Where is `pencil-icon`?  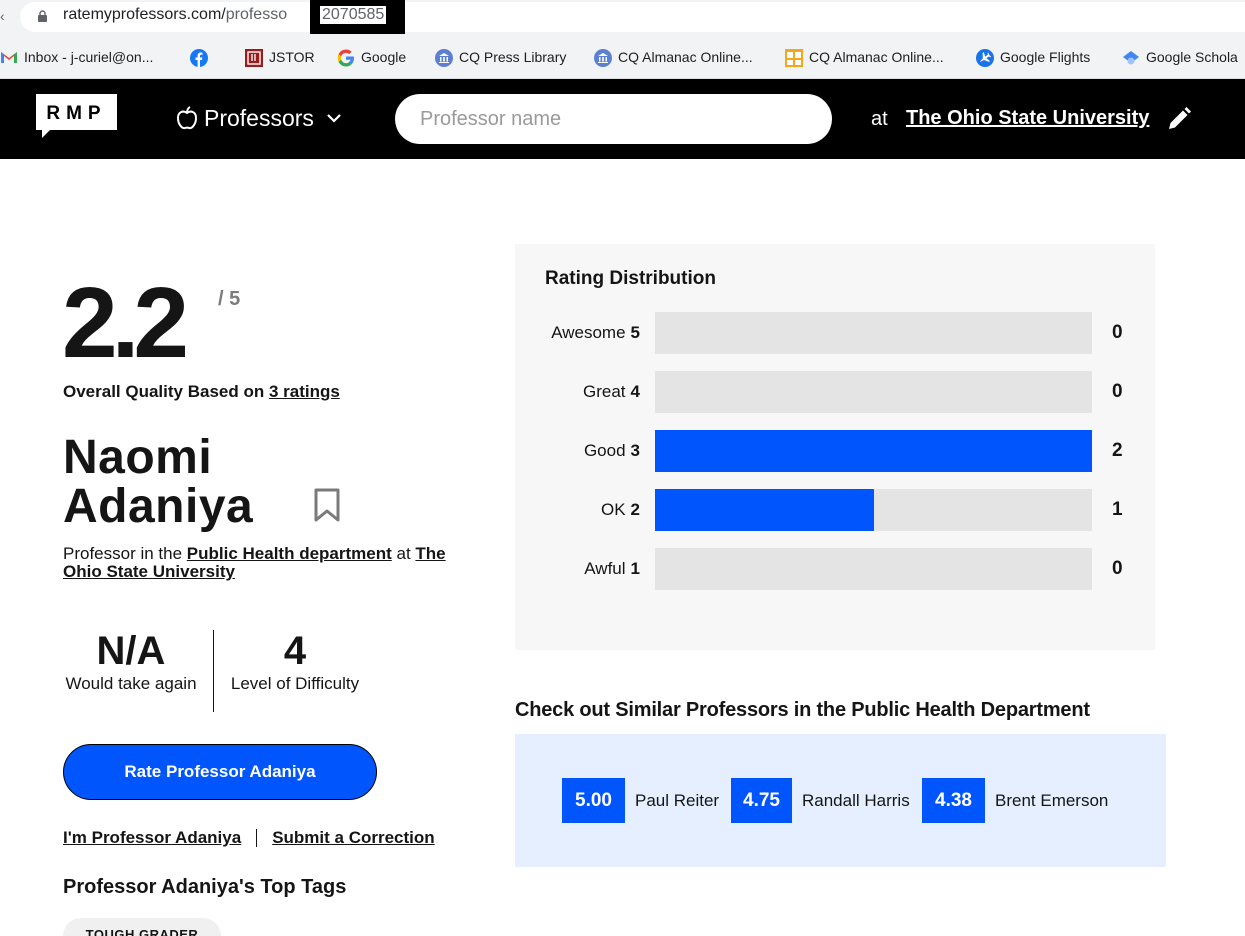 pencil-icon is located at coordinates (1179, 119).